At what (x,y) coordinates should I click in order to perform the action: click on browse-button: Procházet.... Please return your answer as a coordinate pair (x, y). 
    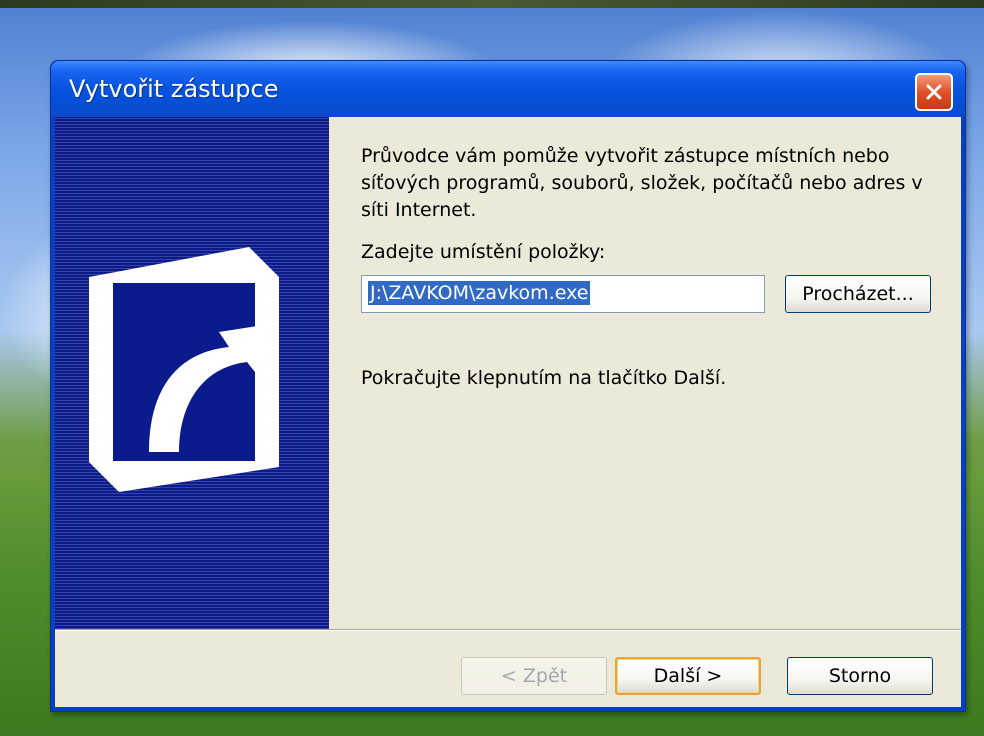
    Looking at the image, I should click on (858, 294).